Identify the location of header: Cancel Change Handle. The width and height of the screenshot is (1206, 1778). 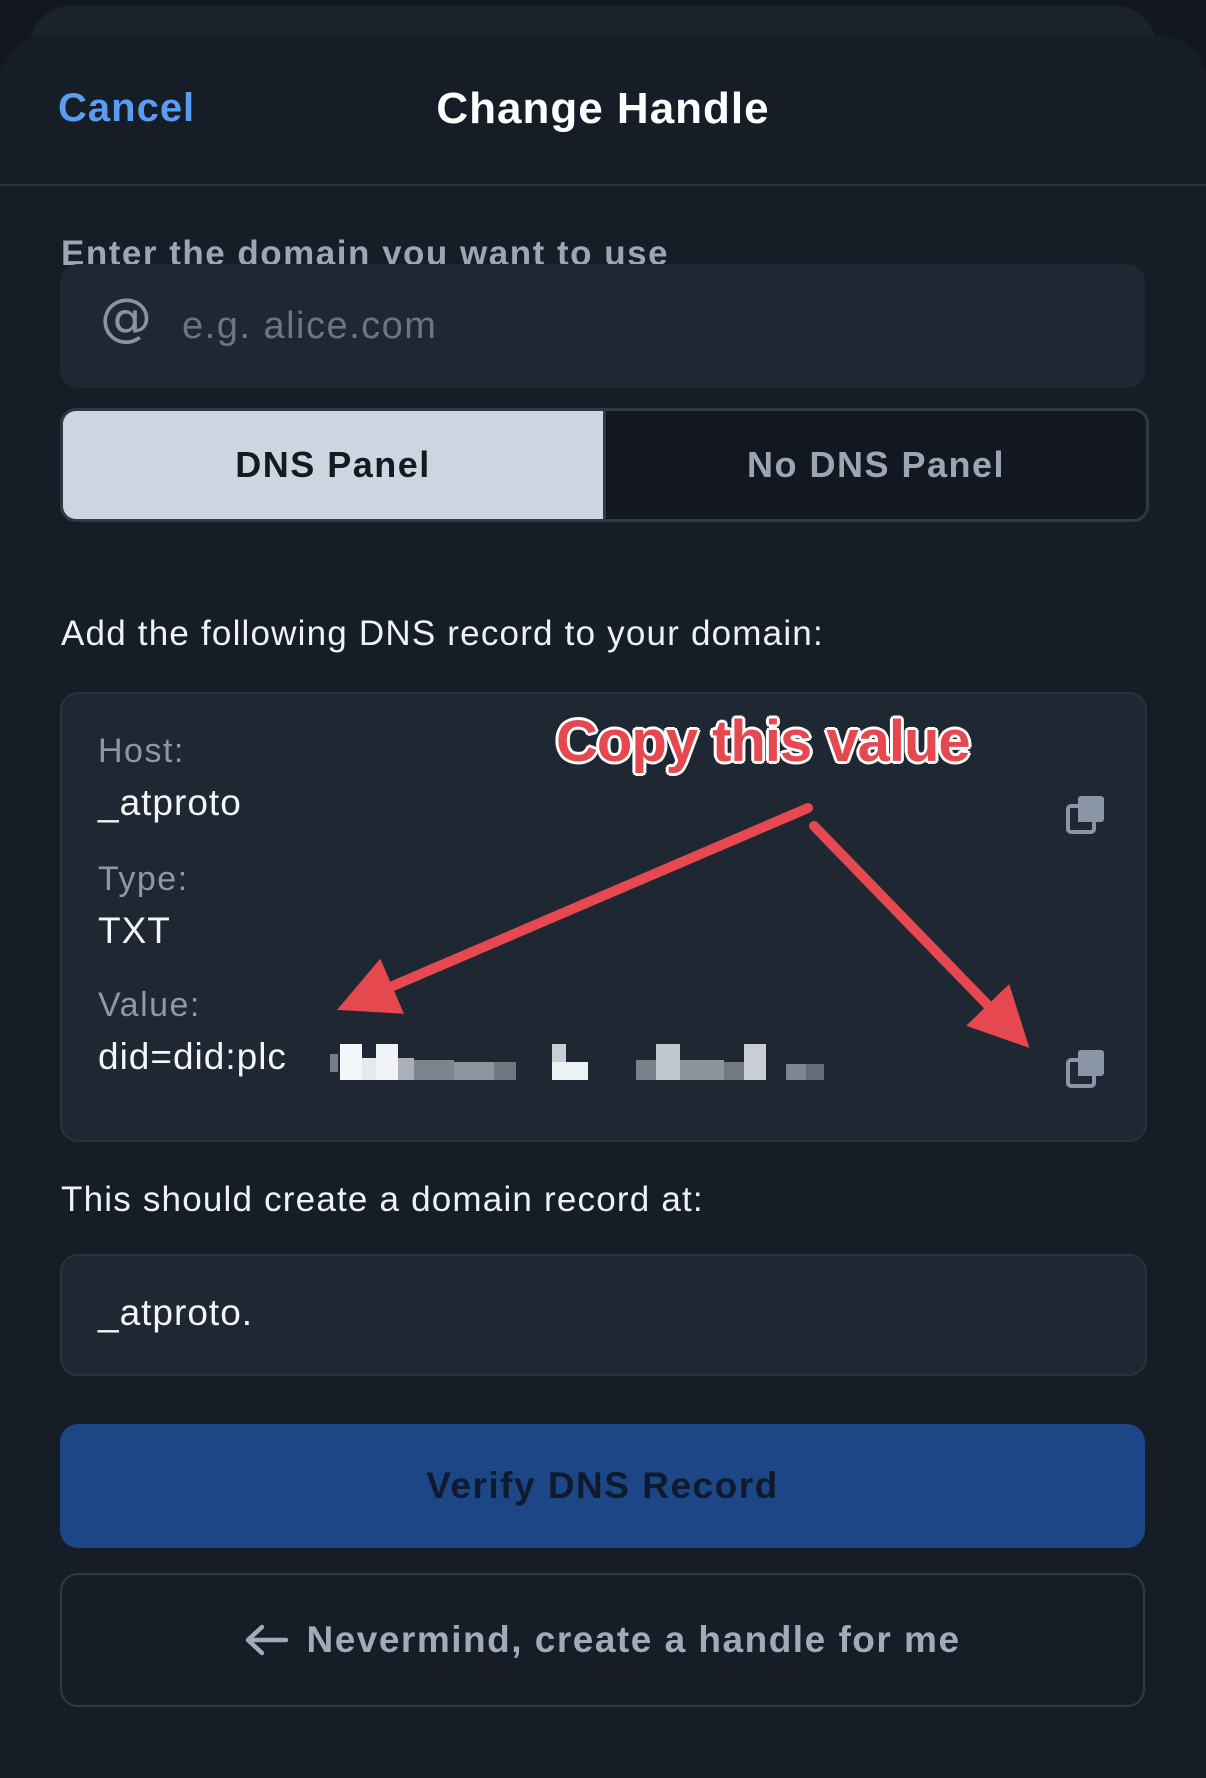
(603, 111).